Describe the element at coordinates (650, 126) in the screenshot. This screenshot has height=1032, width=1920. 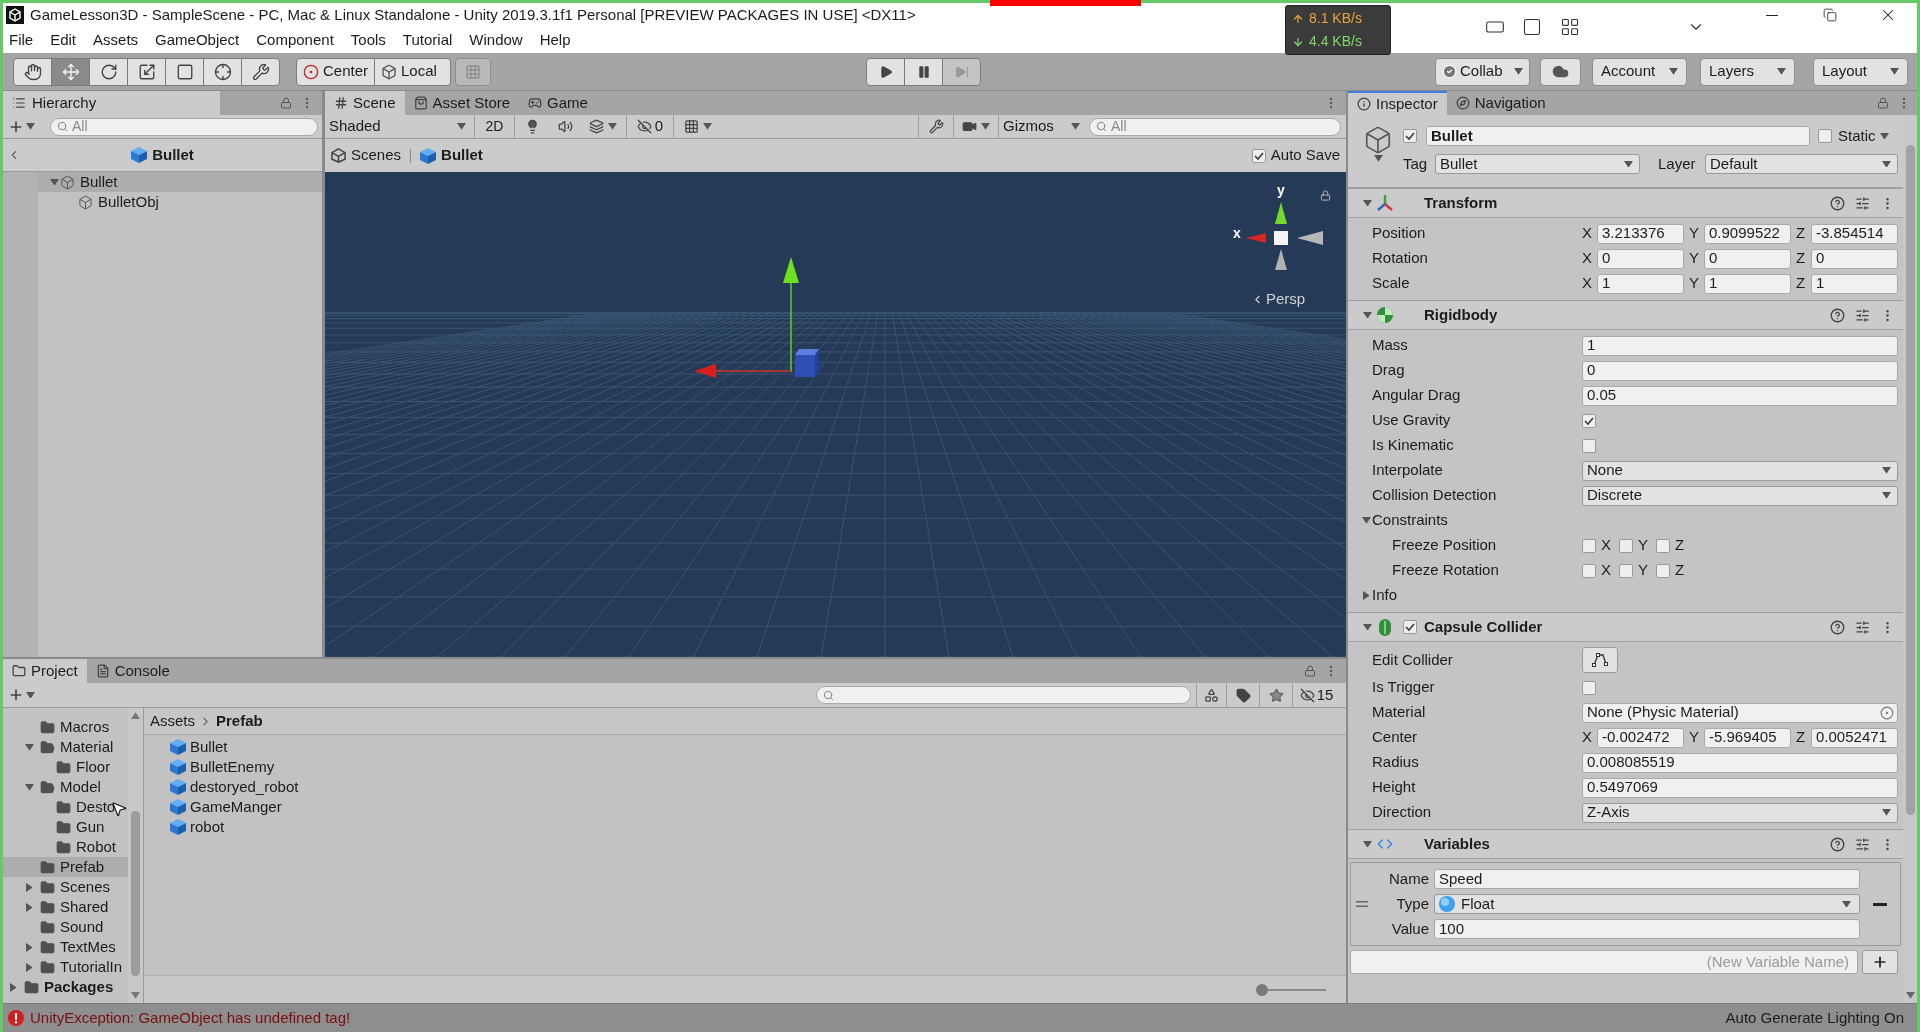
I see `hidden-objects-toggle: 0` at that location.